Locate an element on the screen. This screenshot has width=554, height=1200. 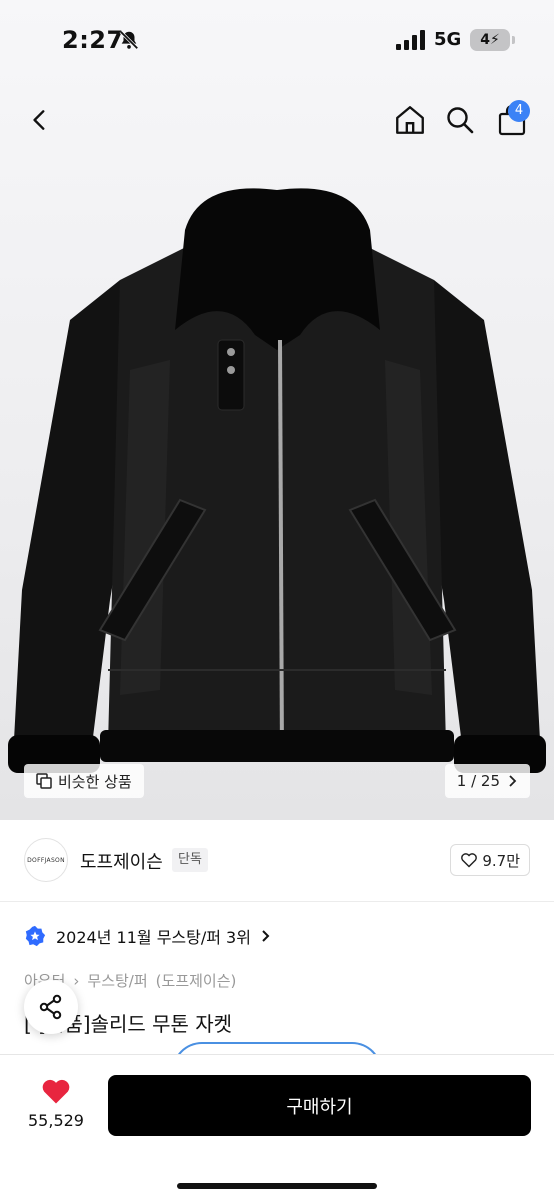
exclusive-badge: 단독 is located at coordinates (190, 860).